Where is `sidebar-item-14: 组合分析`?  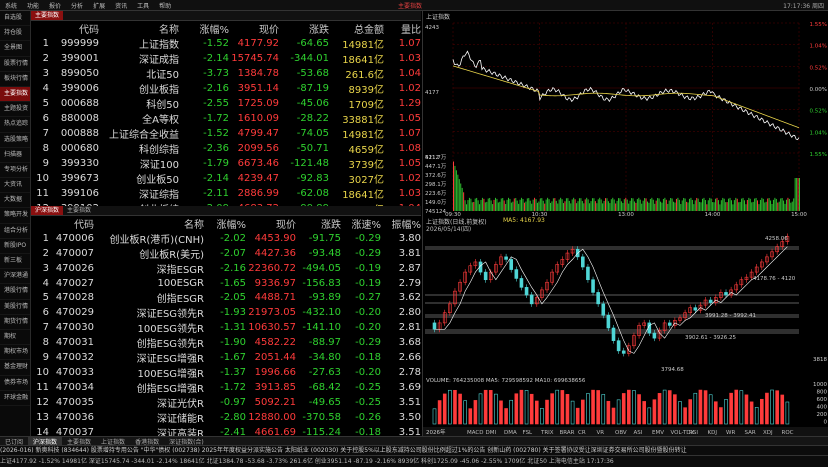 sidebar-item-14: 组合分析 is located at coordinates (15, 231).